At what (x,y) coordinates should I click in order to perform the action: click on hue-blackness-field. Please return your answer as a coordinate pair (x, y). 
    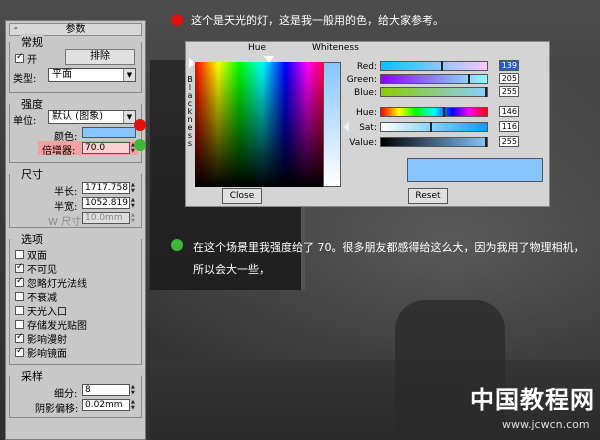
    Looking at the image, I should click on (262, 124).